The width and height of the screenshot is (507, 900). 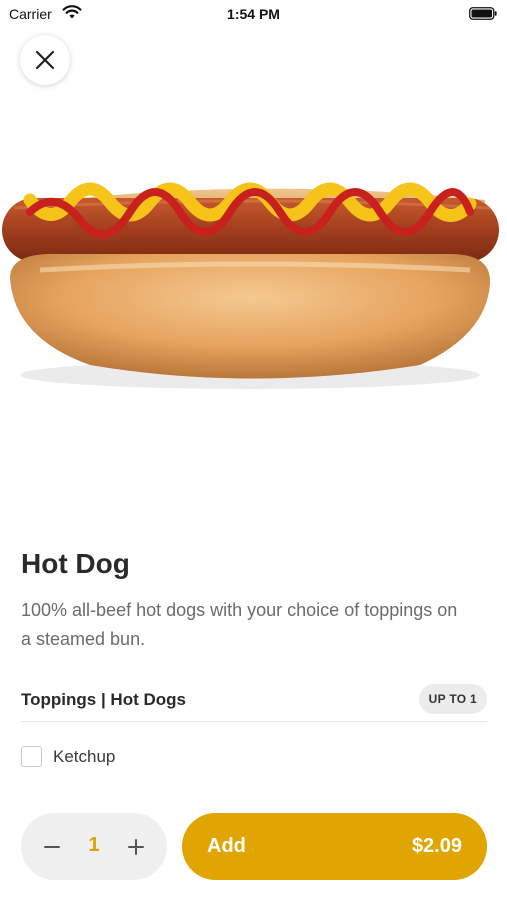 I want to click on battery-icon, so click(x=483, y=13).